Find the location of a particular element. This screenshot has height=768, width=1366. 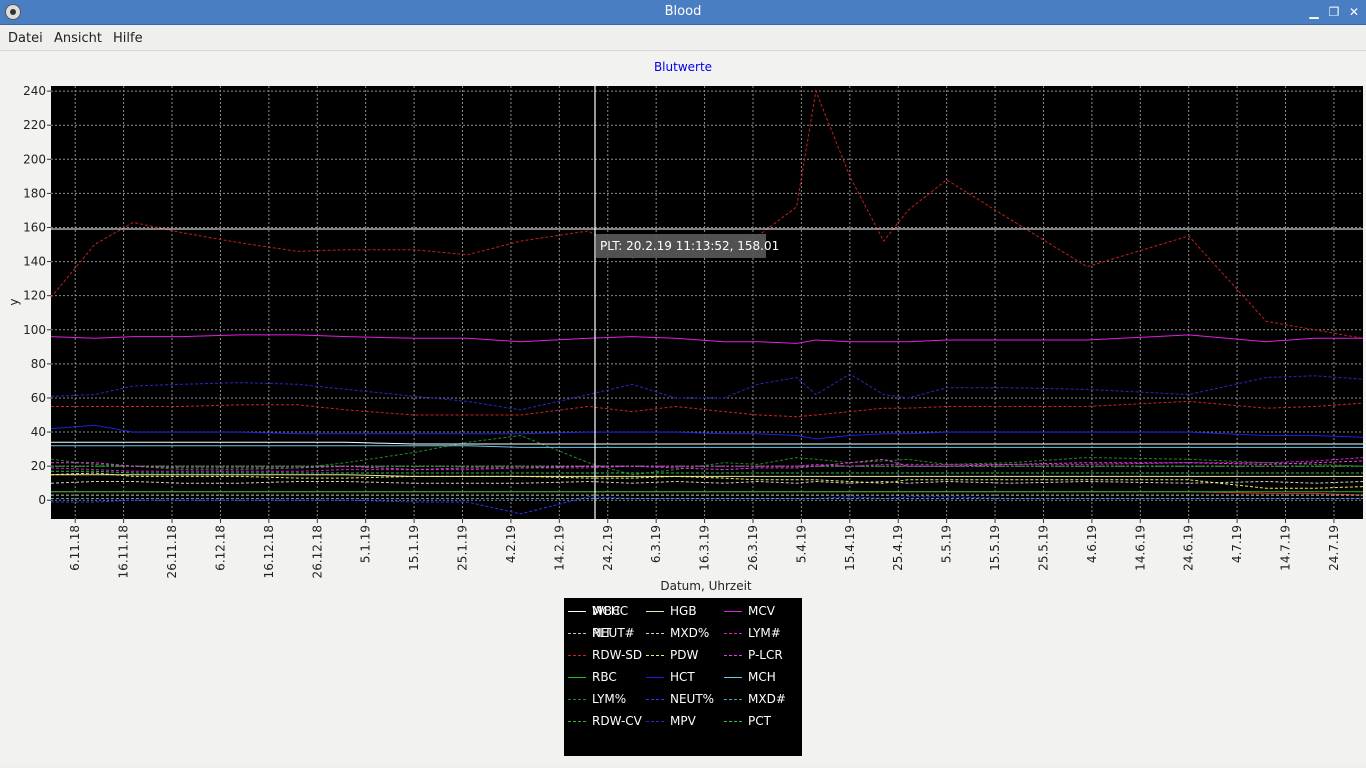

legend-label: LYM% is located at coordinates (609, 699).